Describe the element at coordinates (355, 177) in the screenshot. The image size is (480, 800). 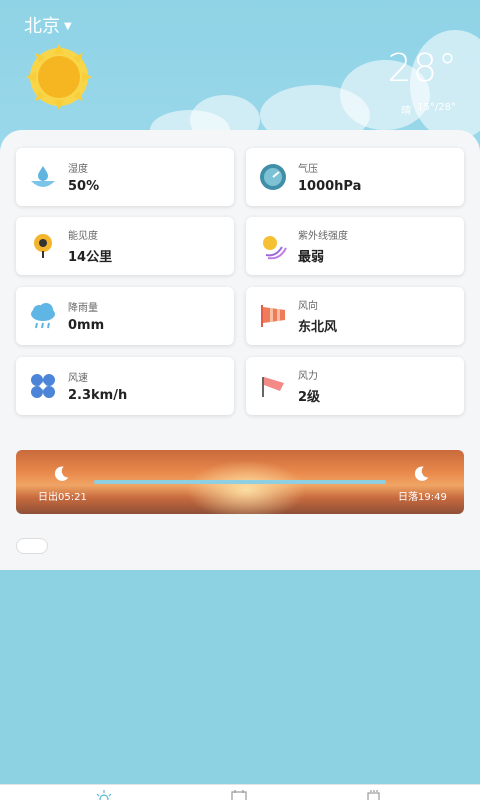
I see `card-pressure: 气压 1000hPa` at that location.